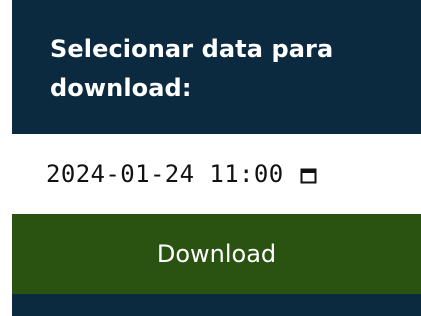 The width and height of the screenshot is (421, 316). Describe the element at coordinates (308, 175) in the screenshot. I see `calendar-icon` at that location.